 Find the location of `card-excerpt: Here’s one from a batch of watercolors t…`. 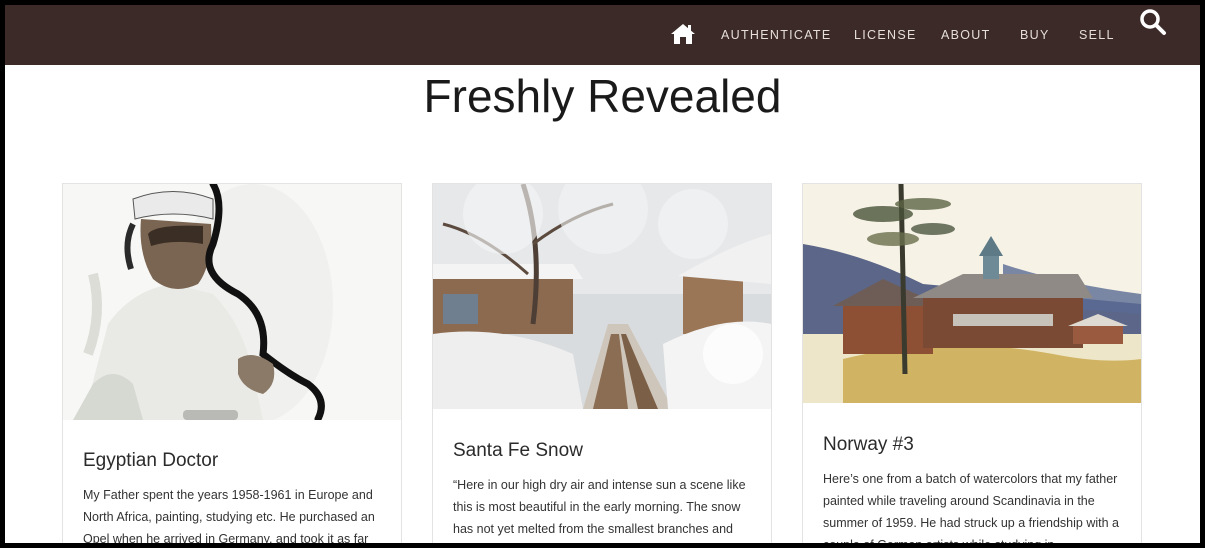

card-excerpt: Here’s one from a batch of watercolors t… is located at coordinates (971, 507).